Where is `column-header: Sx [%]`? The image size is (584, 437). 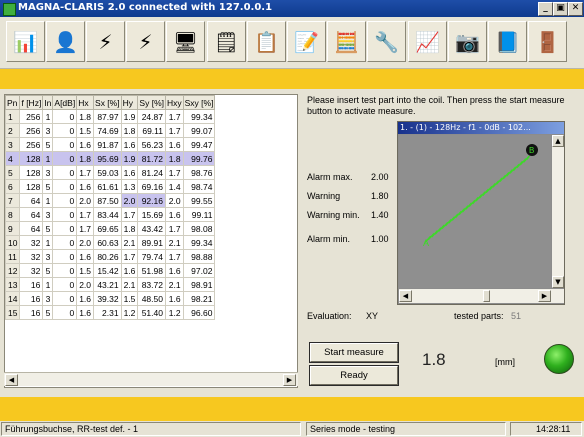
column-header: Sx [%] is located at coordinates (107, 102).